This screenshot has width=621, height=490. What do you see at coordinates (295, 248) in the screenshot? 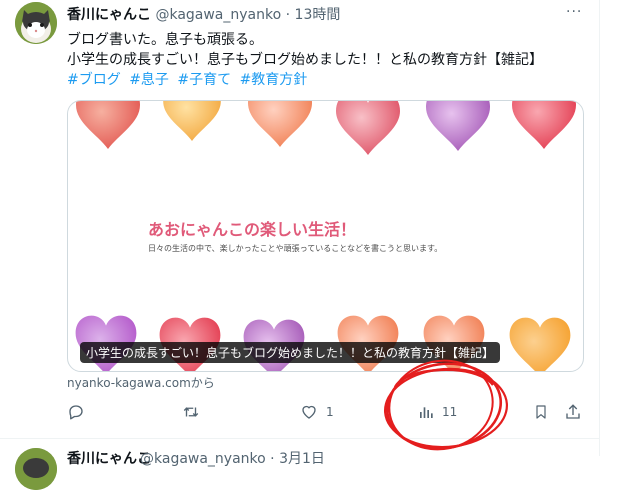
I see `card-subheading: 日々の生活の中で、楽しかったことや頑張っていることなどを書こうと思います。` at bounding box center [295, 248].